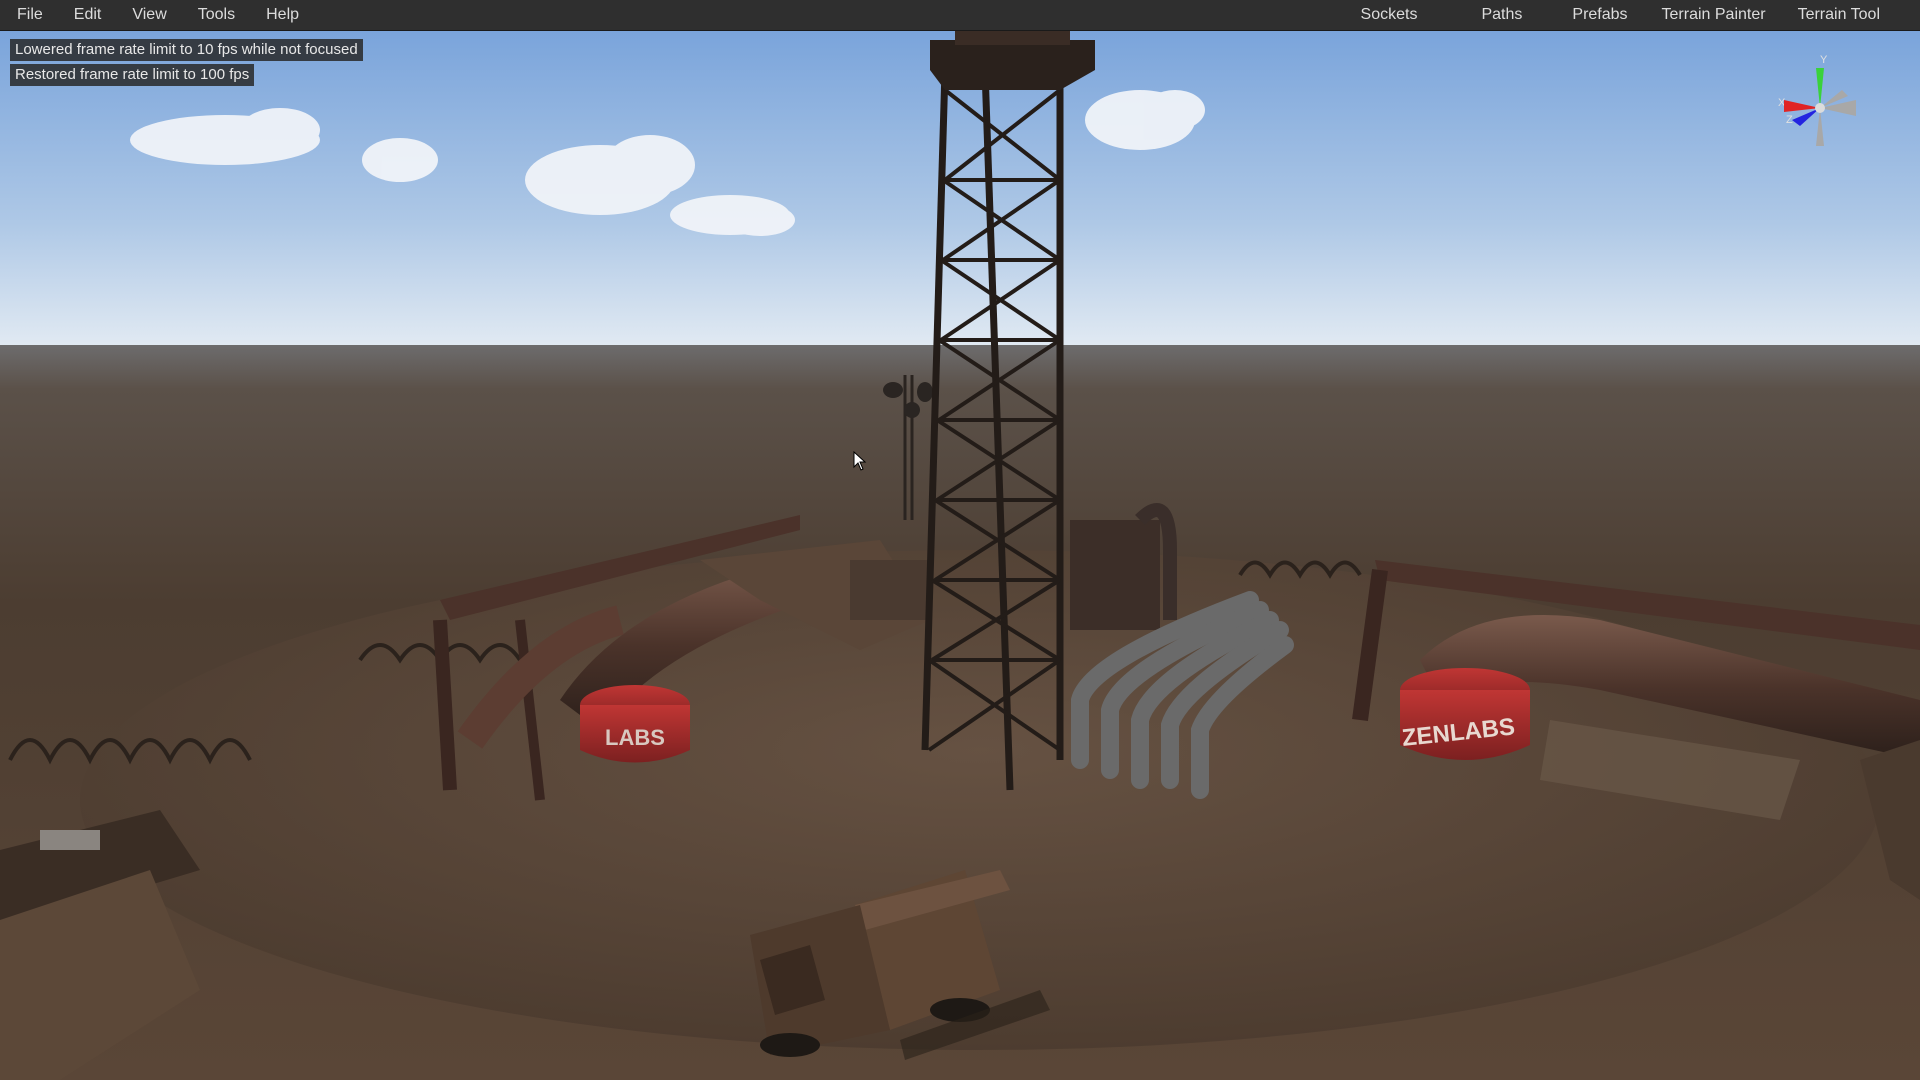 The width and height of the screenshot is (1920, 1080). What do you see at coordinates (1820, 88) in the screenshot?
I see `gizmo-y-axis` at bounding box center [1820, 88].